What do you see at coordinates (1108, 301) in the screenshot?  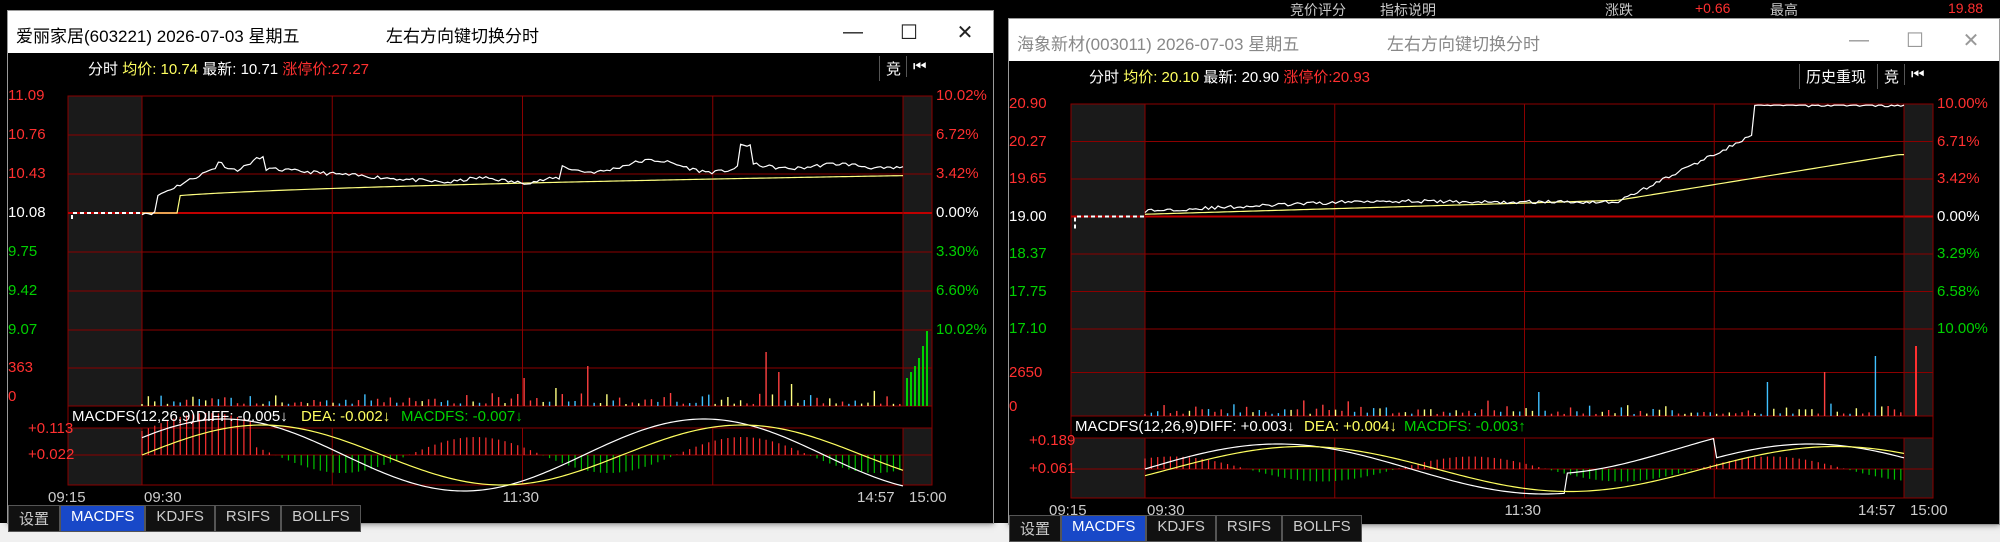 I see `auction-shade` at bounding box center [1108, 301].